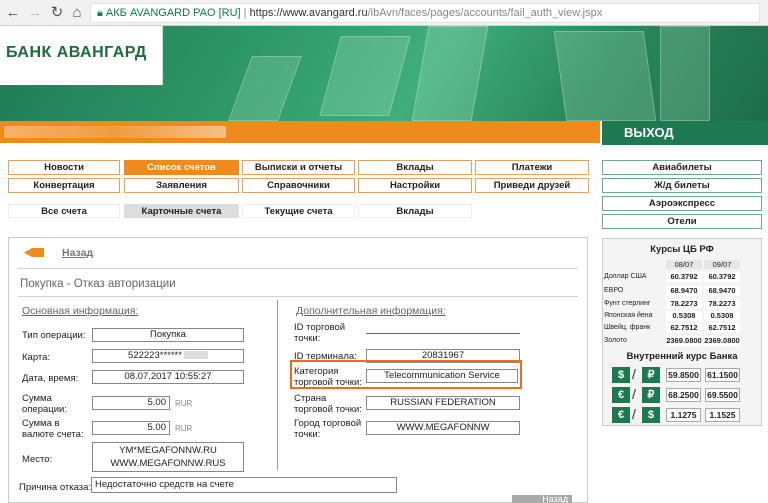 The image size is (768, 503). What do you see at coordinates (682, 291) in the screenshot?
I see `rate-row: ЕВРО 68.9470 68.9470` at bounding box center [682, 291].